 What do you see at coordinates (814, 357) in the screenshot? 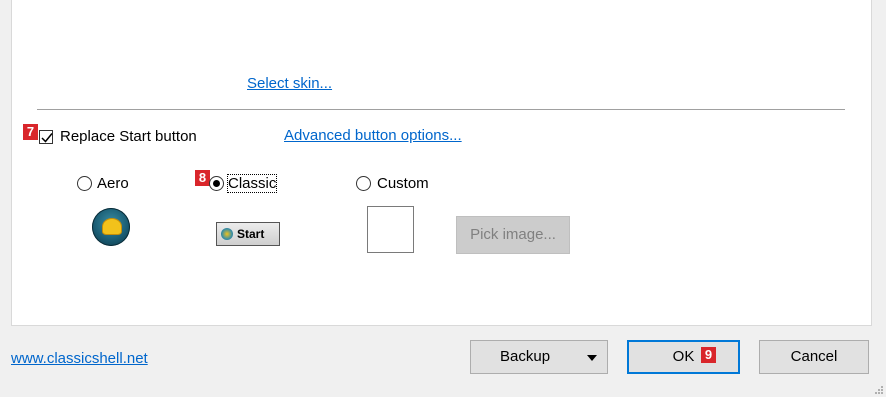
I see `cancel-button: Cancel` at bounding box center [814, 357].